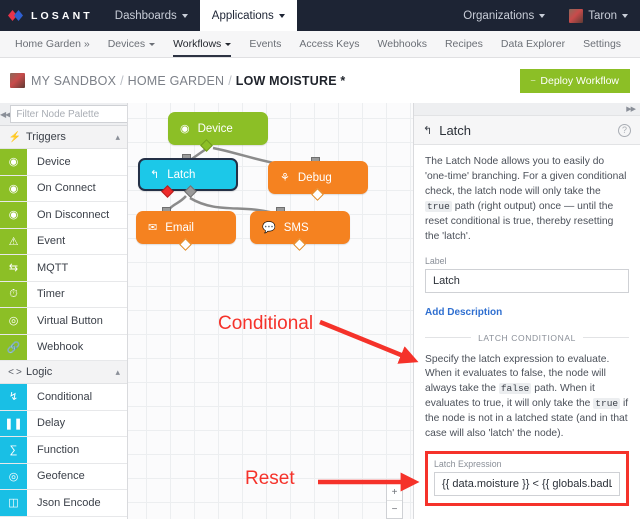 This screenshot has width=640, height=519. What do you see at coordinates (63, 476) in the screenshot?
I see `palette-item-geofence: ◎ Geofence` at bounding box center [63, 476].